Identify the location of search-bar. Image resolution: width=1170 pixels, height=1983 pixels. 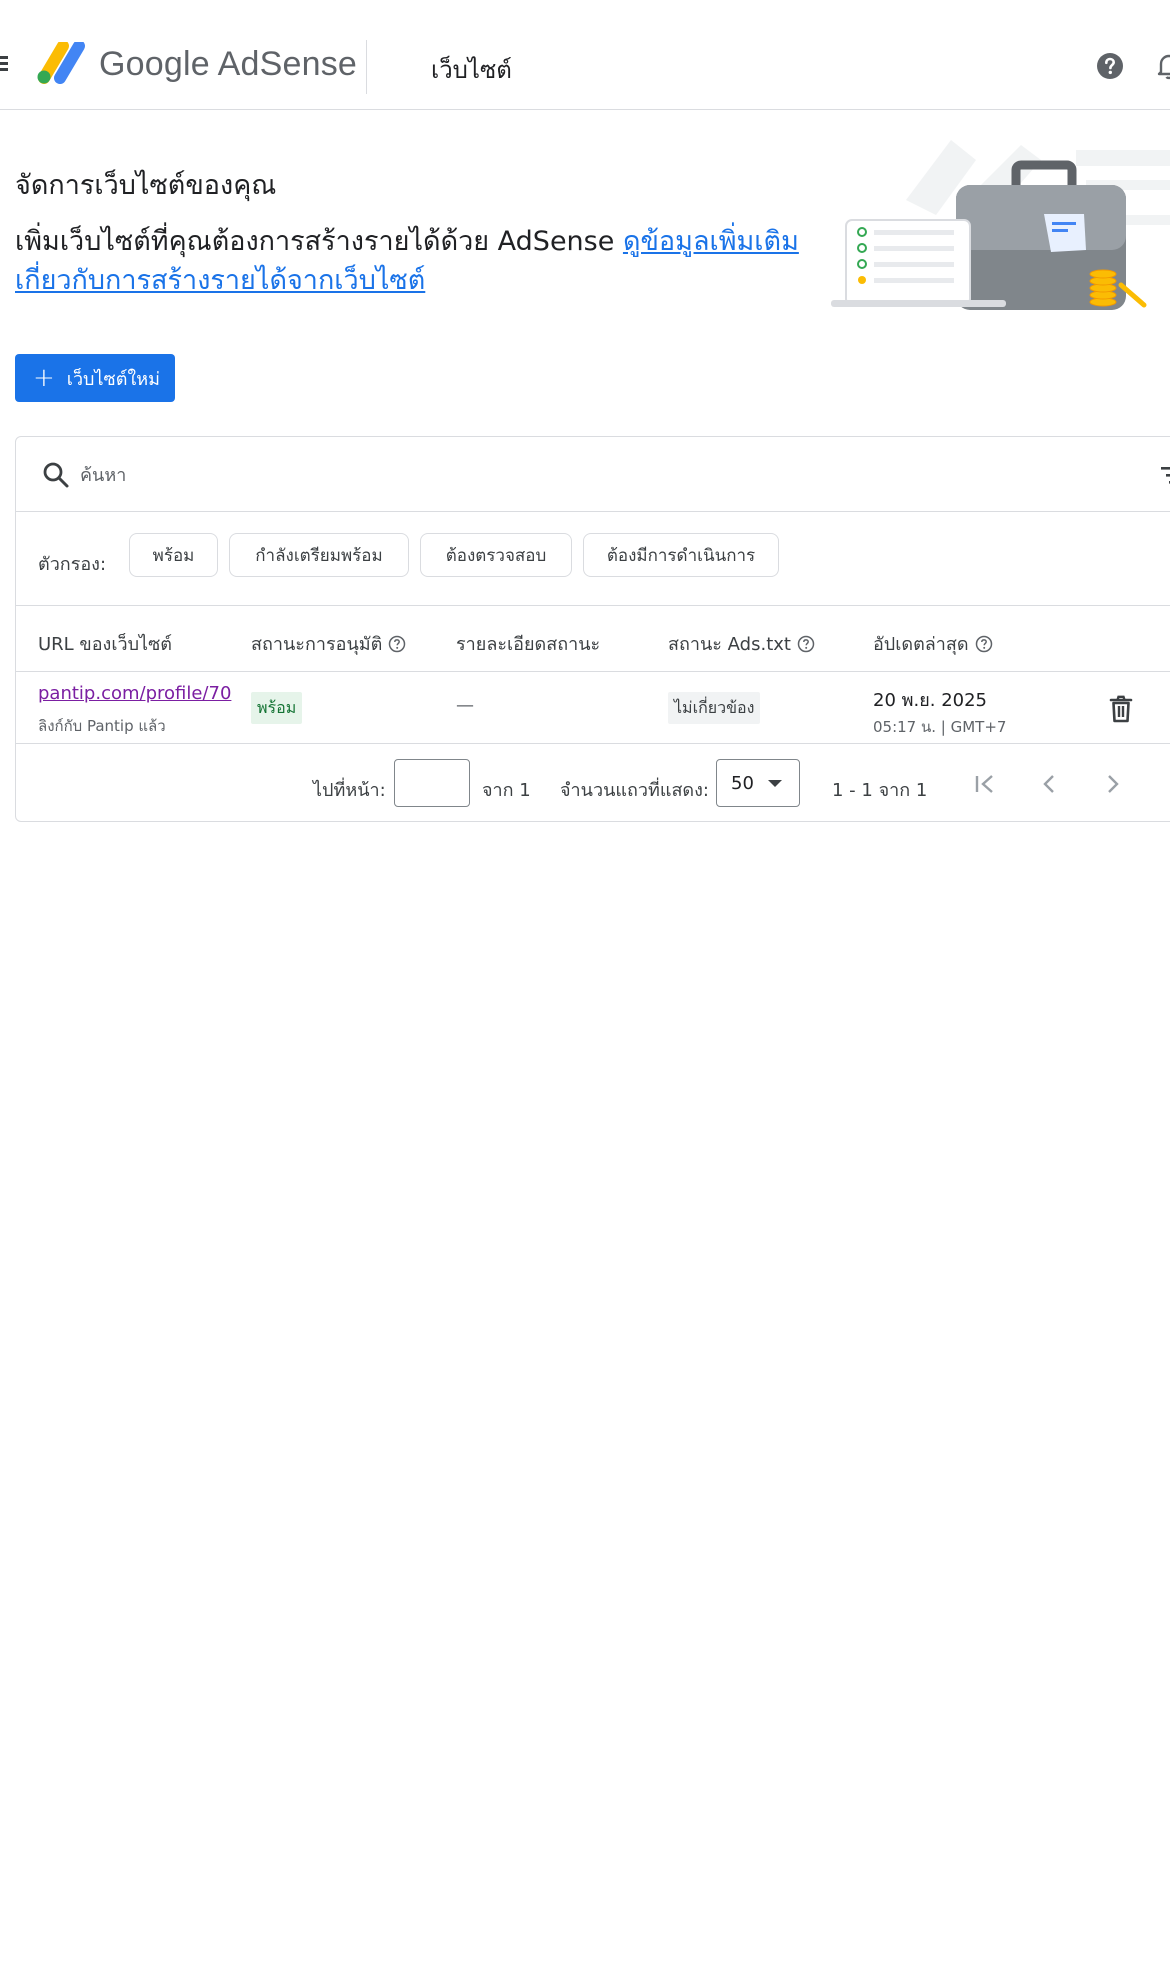
(593, 474).